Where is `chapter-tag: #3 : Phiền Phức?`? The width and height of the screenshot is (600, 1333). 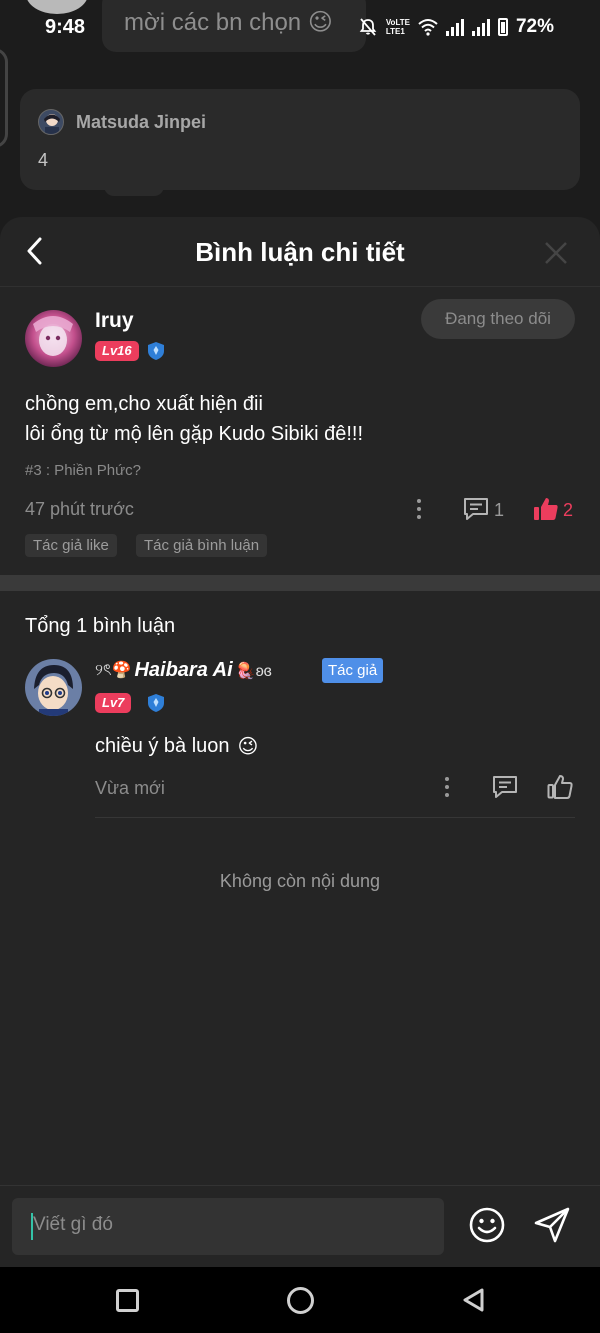
chapter-tag: #3 : Phiền Phức? is located at coordinates (83, 470).